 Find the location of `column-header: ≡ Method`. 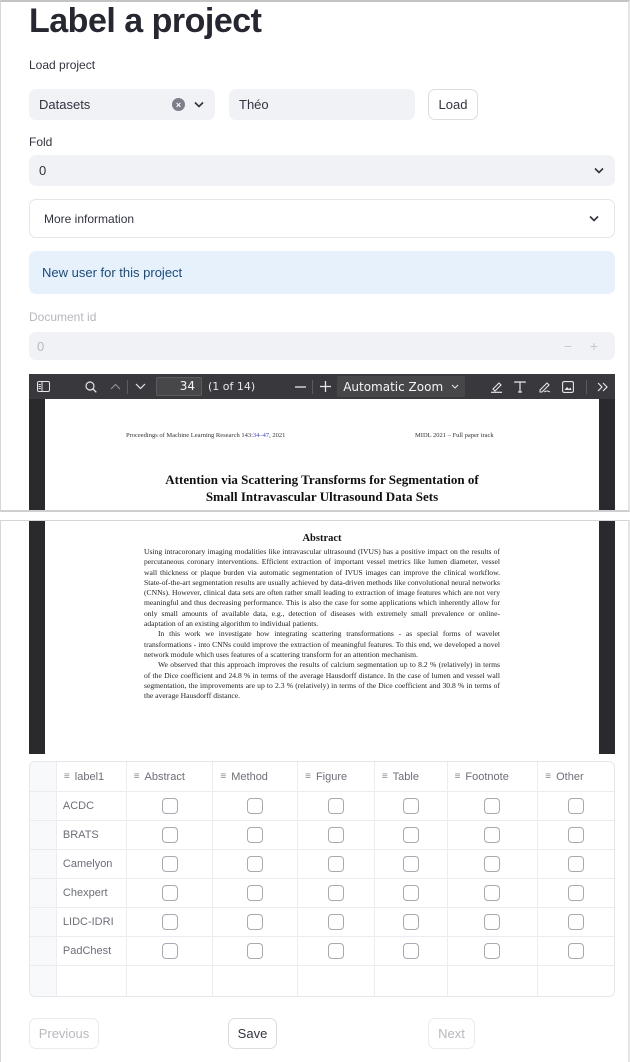

column-header: ≡ Method is located at coordinates (256, 776).